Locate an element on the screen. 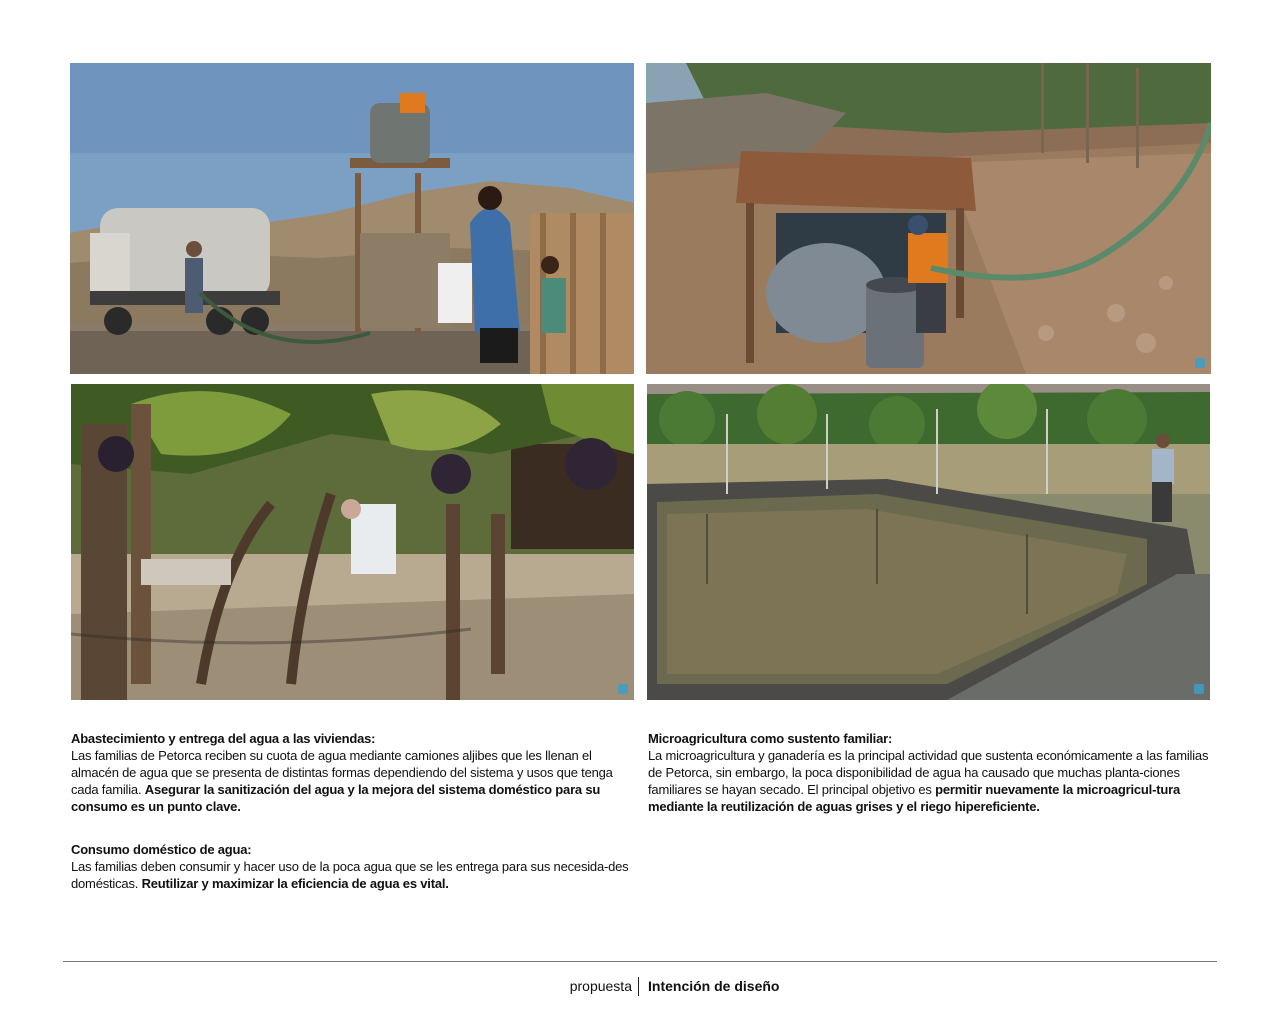 This screenshot has width=1280, height=1024. footer-divider is located at coordinates (640, 961).